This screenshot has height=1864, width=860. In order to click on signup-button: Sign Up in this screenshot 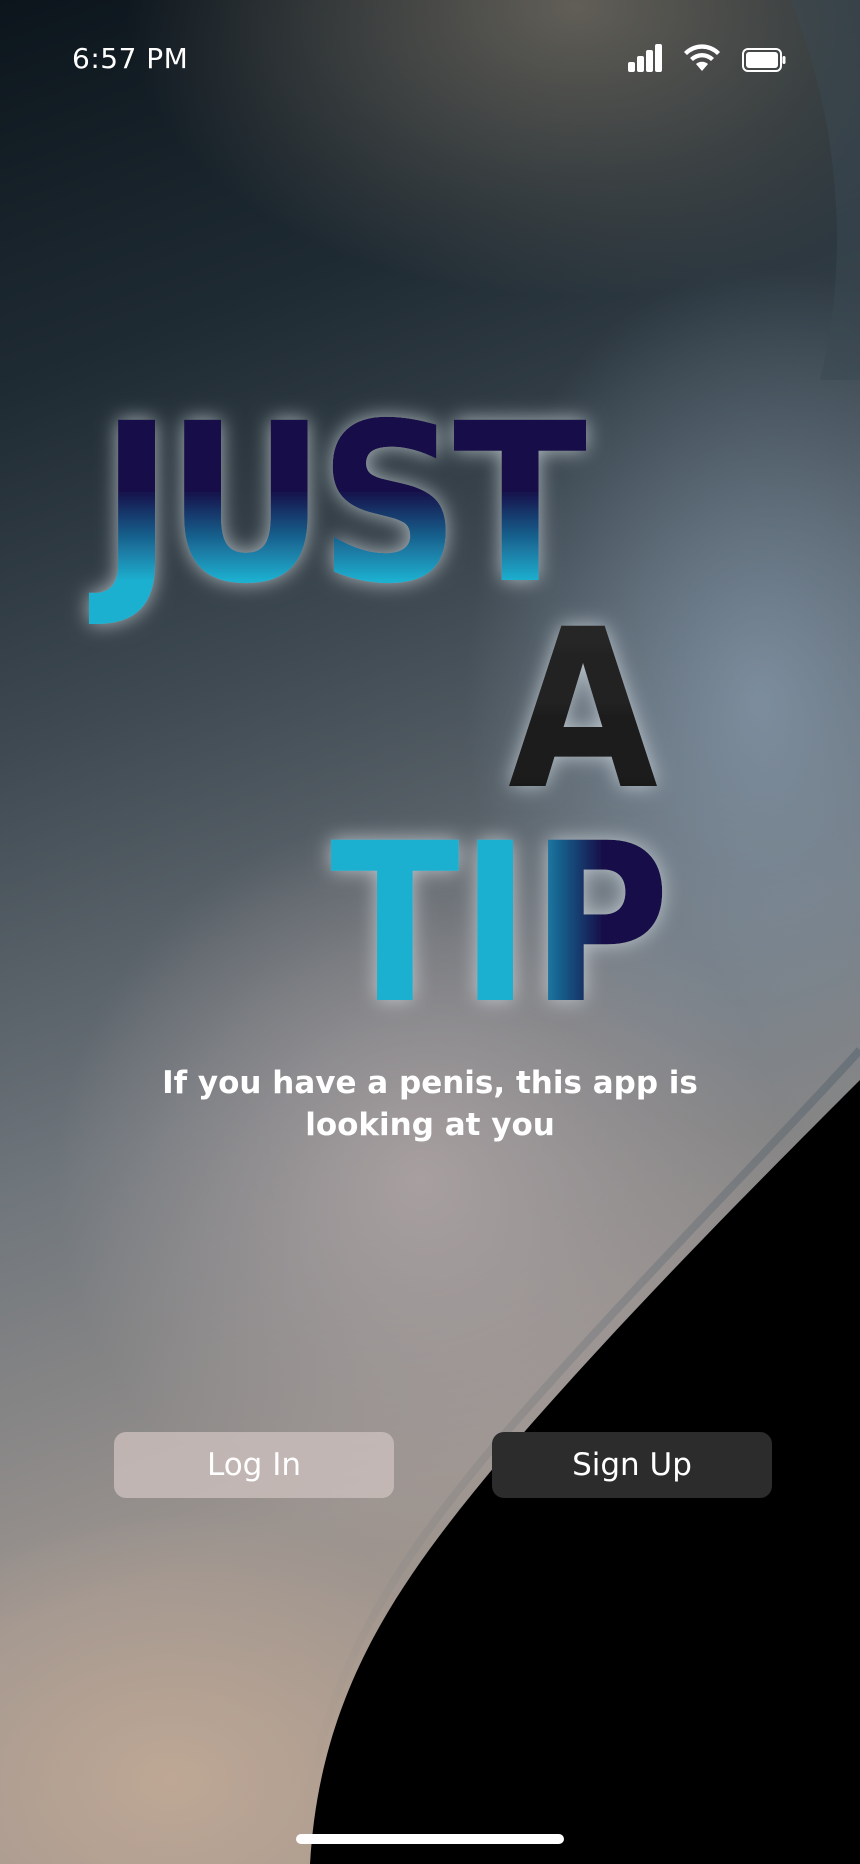, I will do `click(632, 1465)`.